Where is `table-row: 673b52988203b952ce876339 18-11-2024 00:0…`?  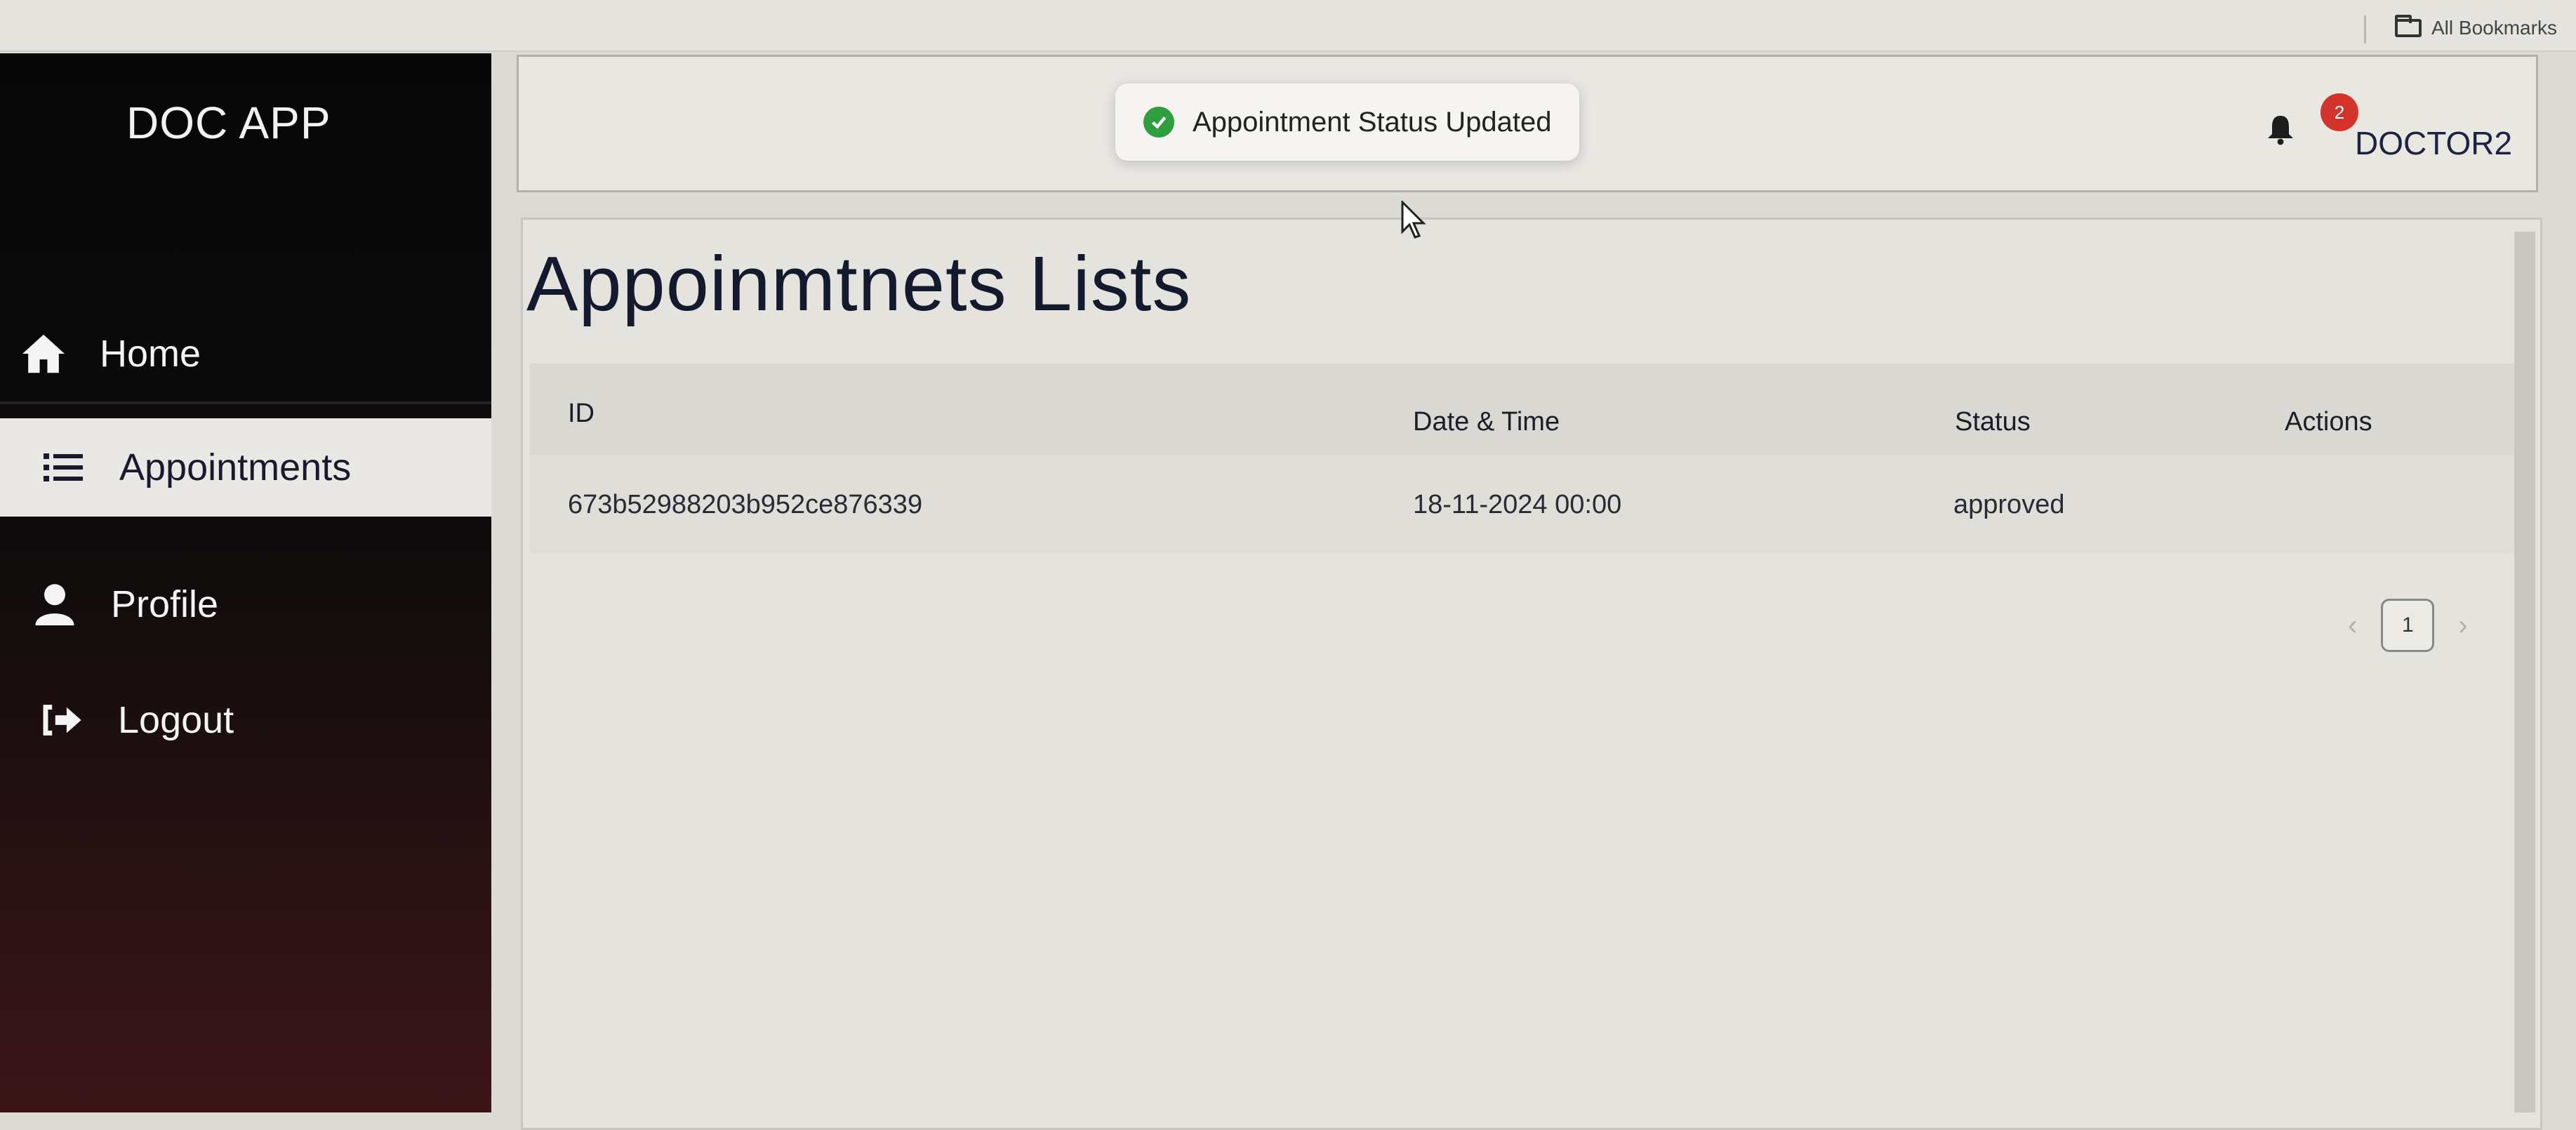 table-row: 673b52988203b952ce876339 18-11-2024 00:0… is located at coordinates (1530, 504).